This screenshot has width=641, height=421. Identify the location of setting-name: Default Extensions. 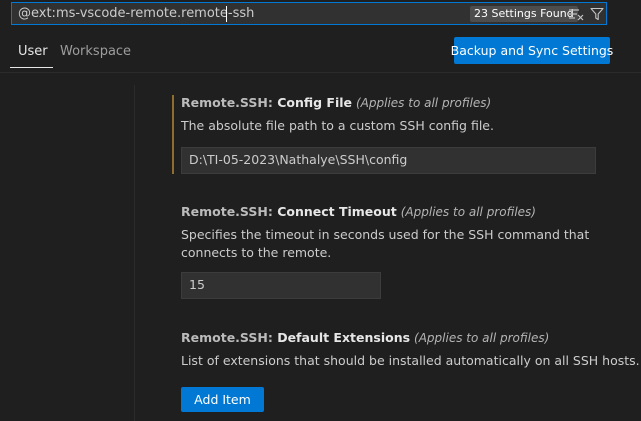
(344, 337).